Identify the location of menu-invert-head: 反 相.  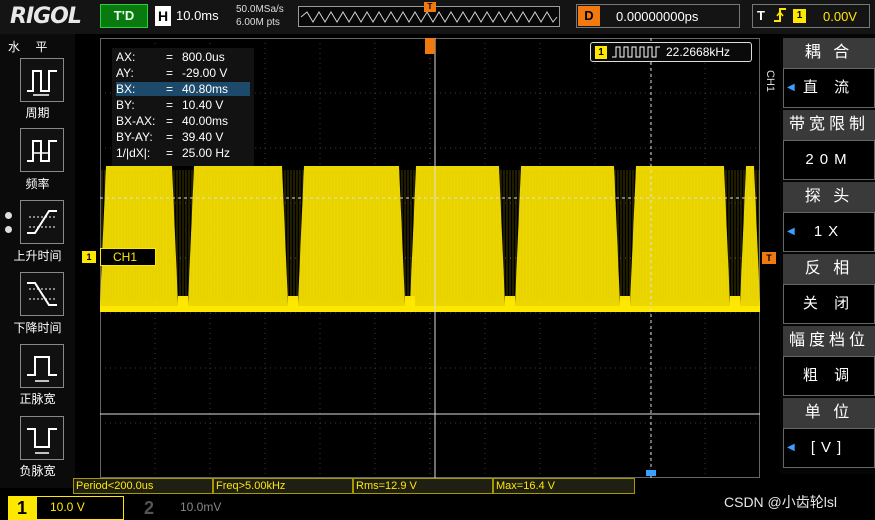
(829, 269).